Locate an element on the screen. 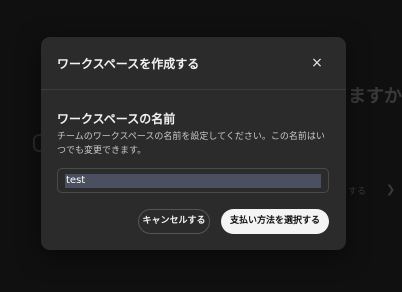 This screenshot has width=402, height=292. background-heading: ますか is located at coordinates (375, 96).